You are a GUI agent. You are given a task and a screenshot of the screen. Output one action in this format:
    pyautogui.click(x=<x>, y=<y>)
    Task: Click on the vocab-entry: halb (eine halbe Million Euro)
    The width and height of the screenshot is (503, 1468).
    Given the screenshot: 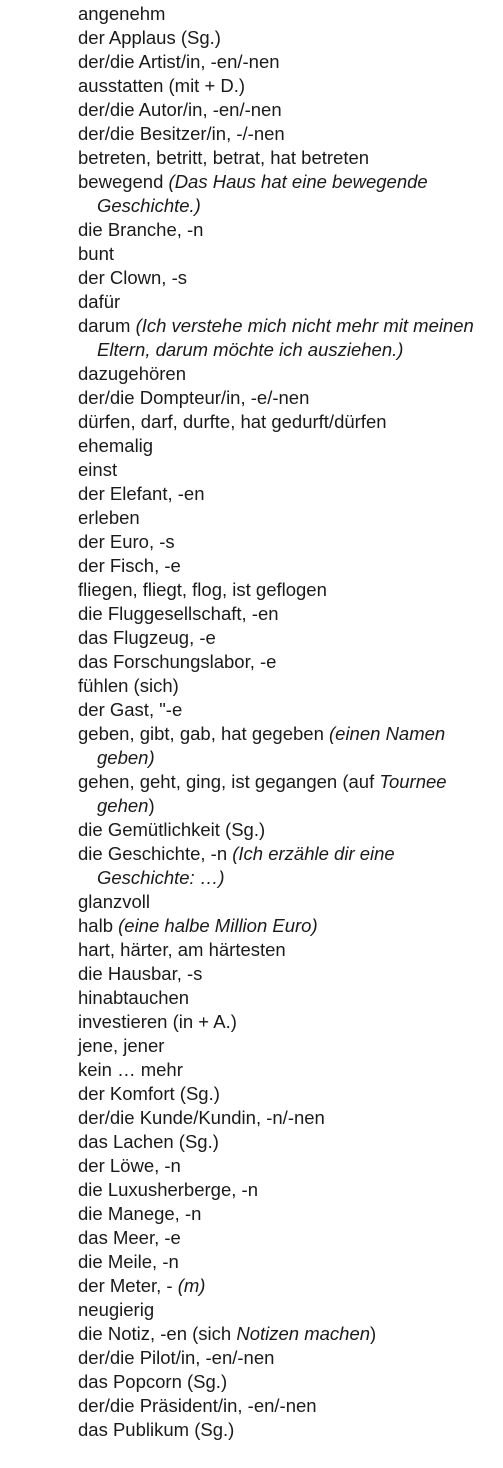 What is the action you would take?
    pyautogui.click(x=285, y=926)
    